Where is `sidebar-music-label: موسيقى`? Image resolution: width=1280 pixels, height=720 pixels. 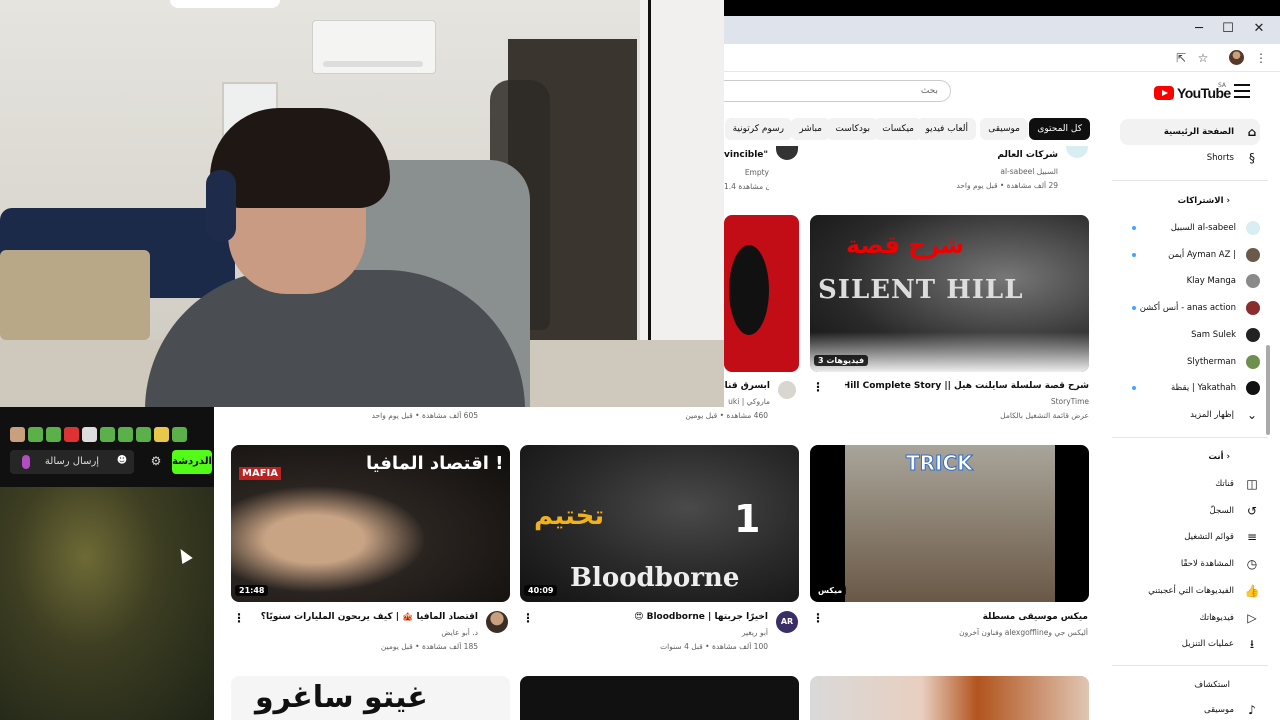
sidebar-music-label: موسيقى is located at coordinates (1218, 710).